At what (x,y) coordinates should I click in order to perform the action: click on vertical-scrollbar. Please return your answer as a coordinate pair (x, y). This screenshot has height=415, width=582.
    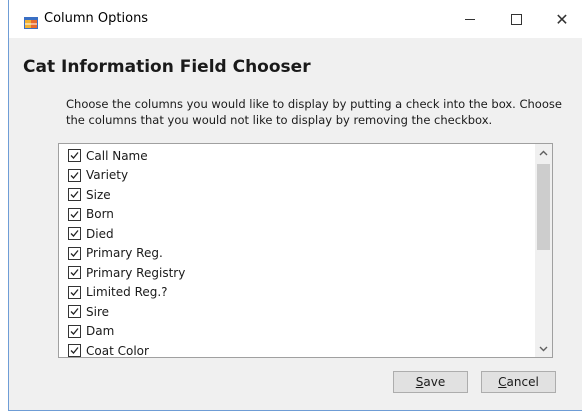
    Looking at the image, I should click on (543, 250).